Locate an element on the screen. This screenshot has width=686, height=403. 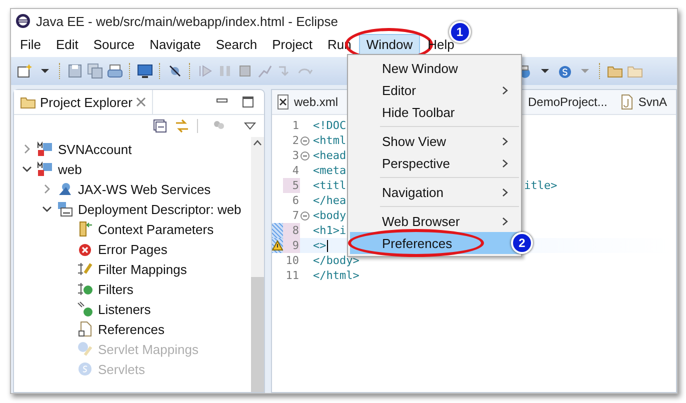
menu-item: Navigate is located at coordinates (175, 44).